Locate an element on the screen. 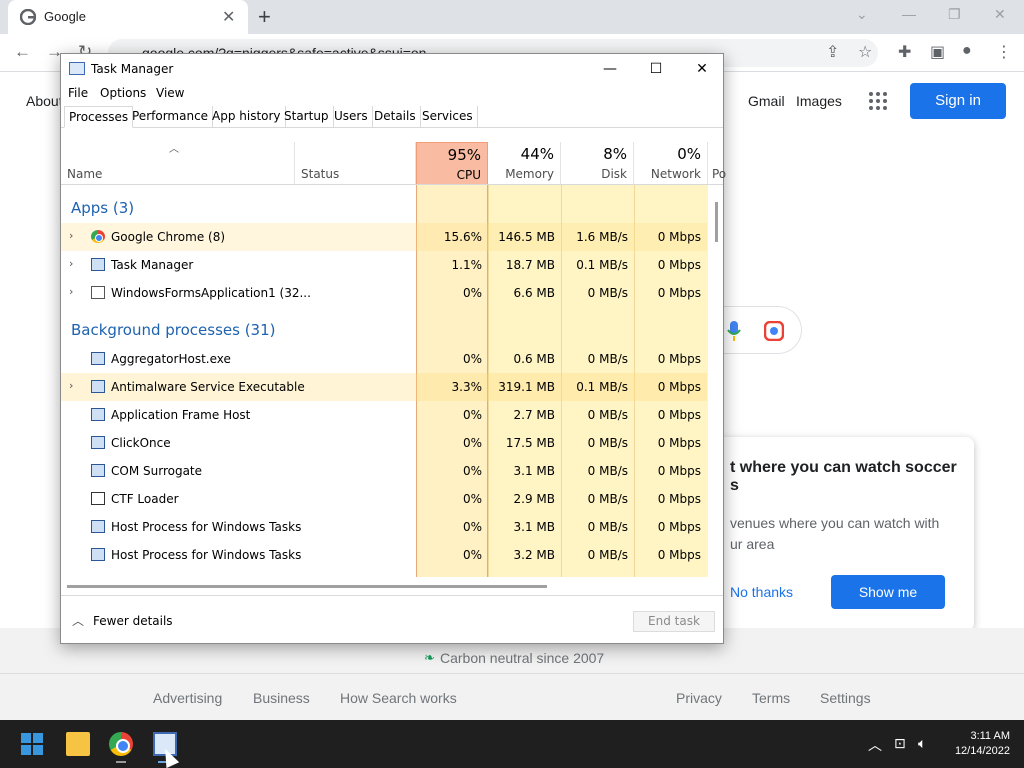 Image resolution: width=1024 pixels, height=768 pixels. start-windows-icon is located at coordinates (32, 744).